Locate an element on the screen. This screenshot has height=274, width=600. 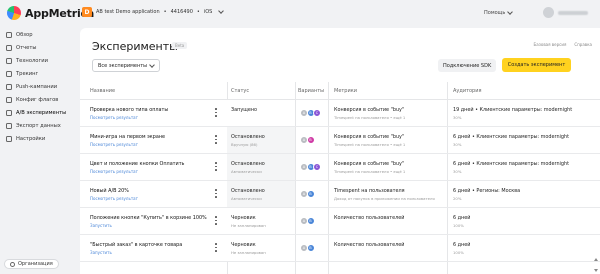
filter-label: Все эксперименты is located at coordinates (123, 65).